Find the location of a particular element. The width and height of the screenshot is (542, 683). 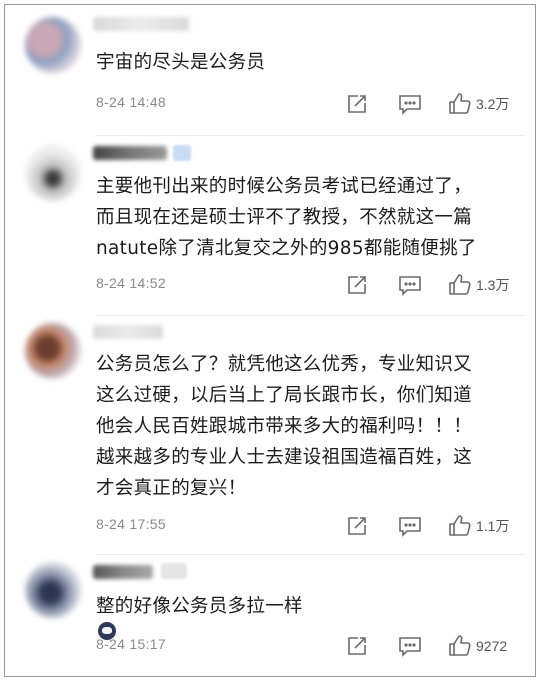

like-count: 1.3万 is located at coordinates (493, 285).